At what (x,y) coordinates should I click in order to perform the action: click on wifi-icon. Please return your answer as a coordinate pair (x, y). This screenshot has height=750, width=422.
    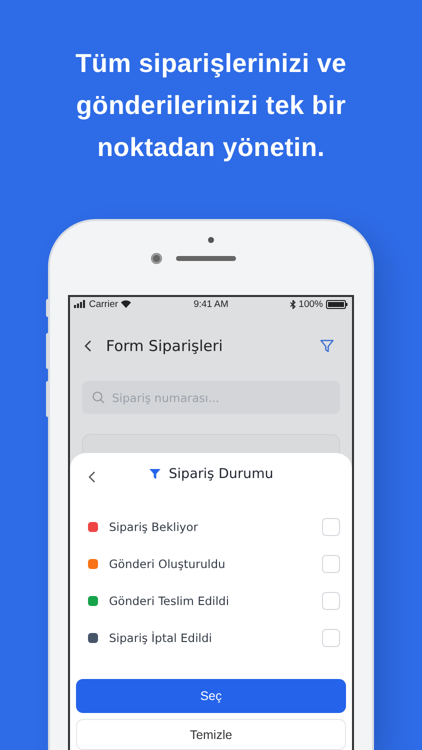
    Looking at the image, I should click on (126, 304).